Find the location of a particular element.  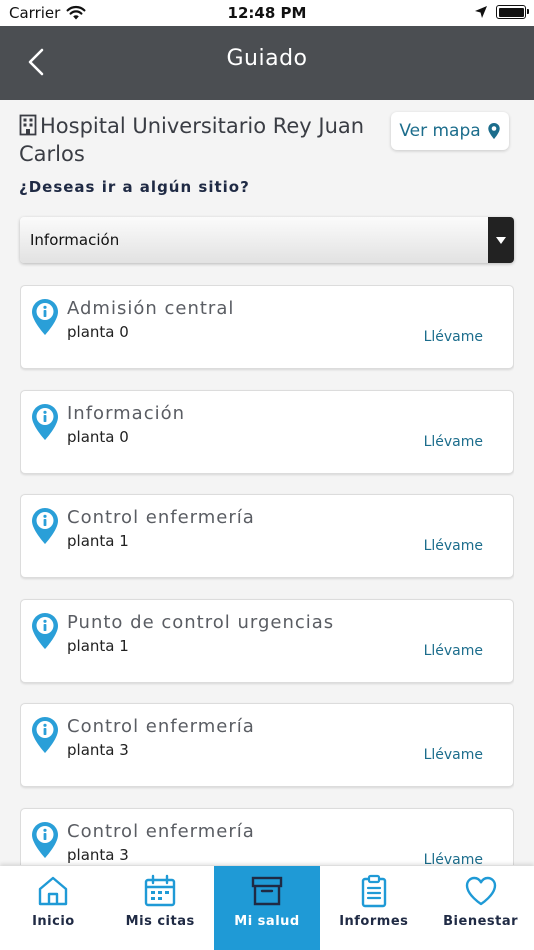

tab-informes: Informes is located at coordinates (373, 908).